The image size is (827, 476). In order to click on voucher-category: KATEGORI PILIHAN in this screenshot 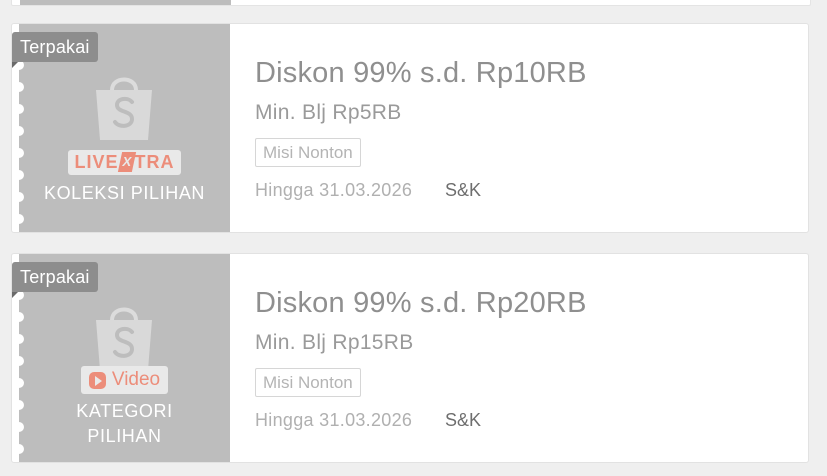, I will do `click(124, 423)`.